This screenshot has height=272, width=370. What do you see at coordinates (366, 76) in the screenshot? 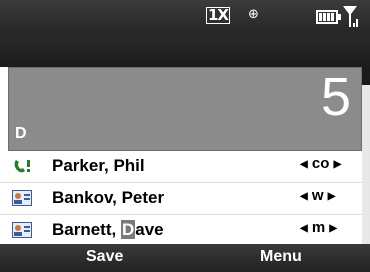
I see `scrollbar-thumb` at bounding box center [366, 76].